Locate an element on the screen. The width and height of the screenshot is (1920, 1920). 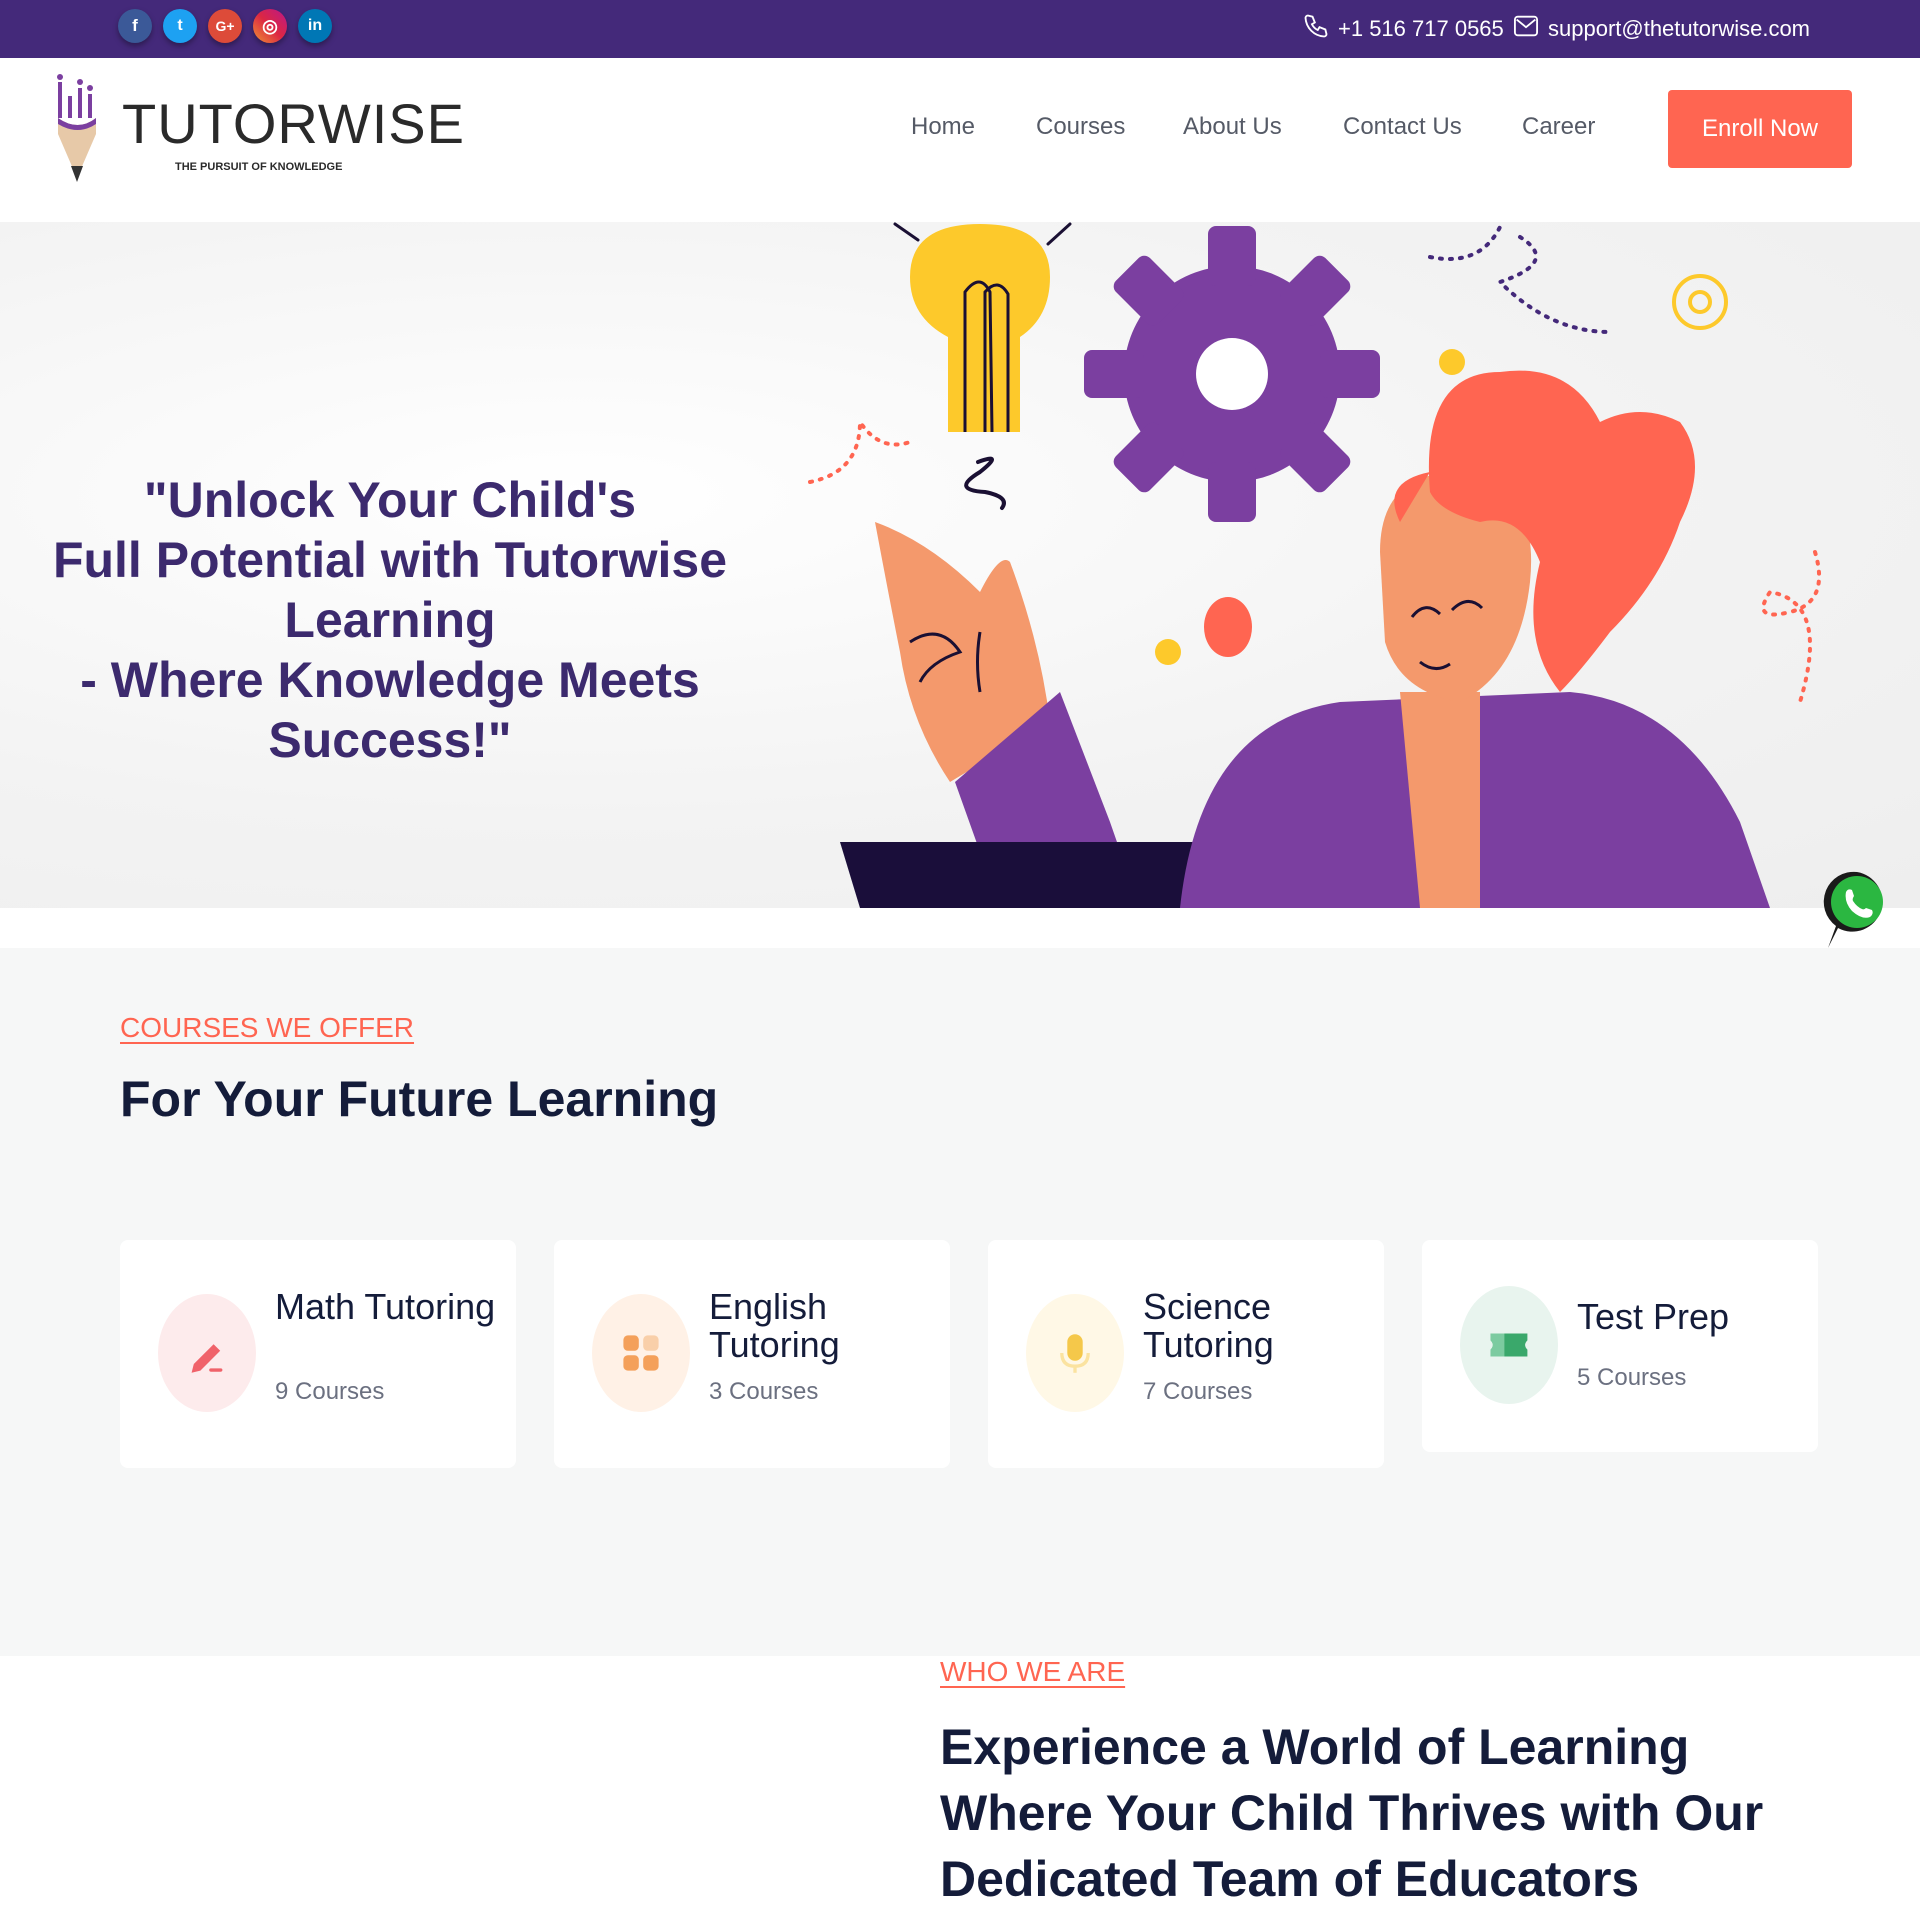
hero-line-2: Full Potential with Tutorwise Learning is located at coordinates (390, 590).